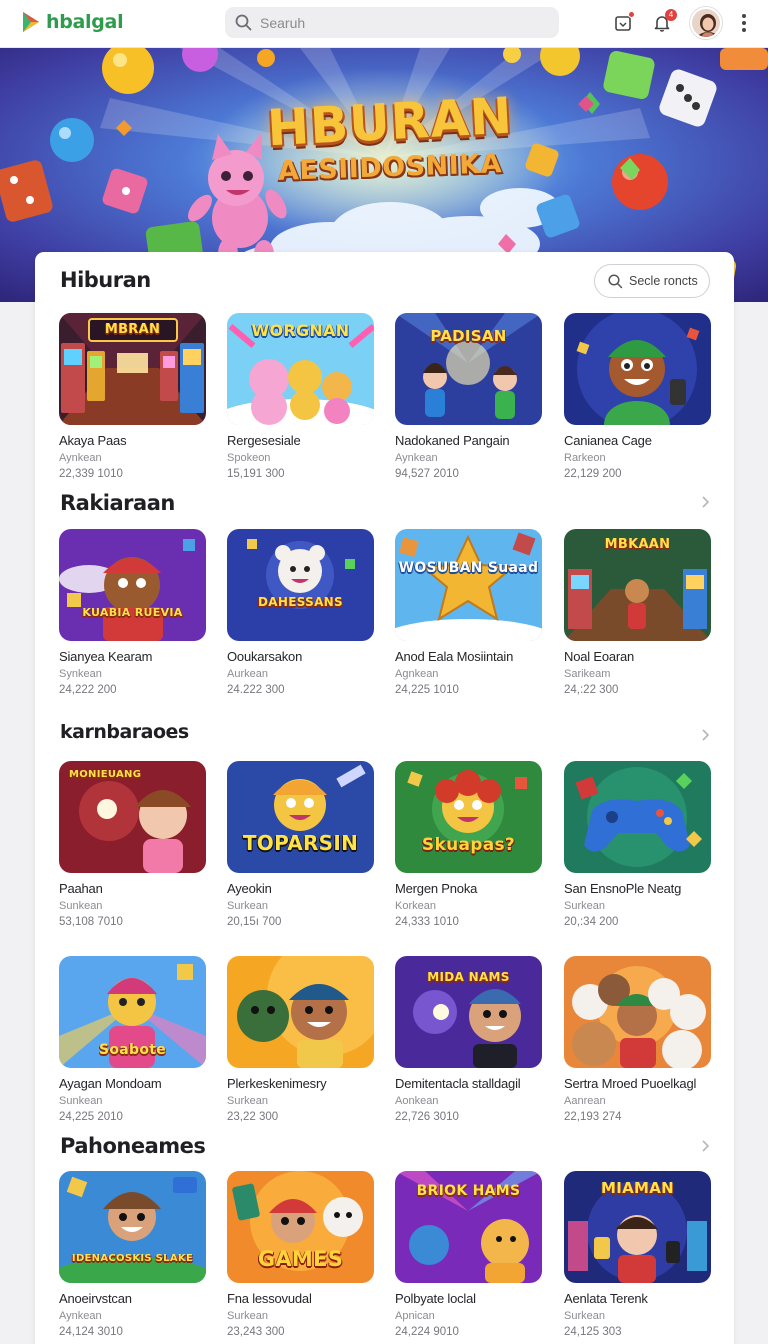 The width and height of the screenshot is (768, 1344). What do you see at coordinates (468, 1191) in the screenshot?
I see `thumbnail-title: BRIOK HAMS` at bounding box center [468, 1191].